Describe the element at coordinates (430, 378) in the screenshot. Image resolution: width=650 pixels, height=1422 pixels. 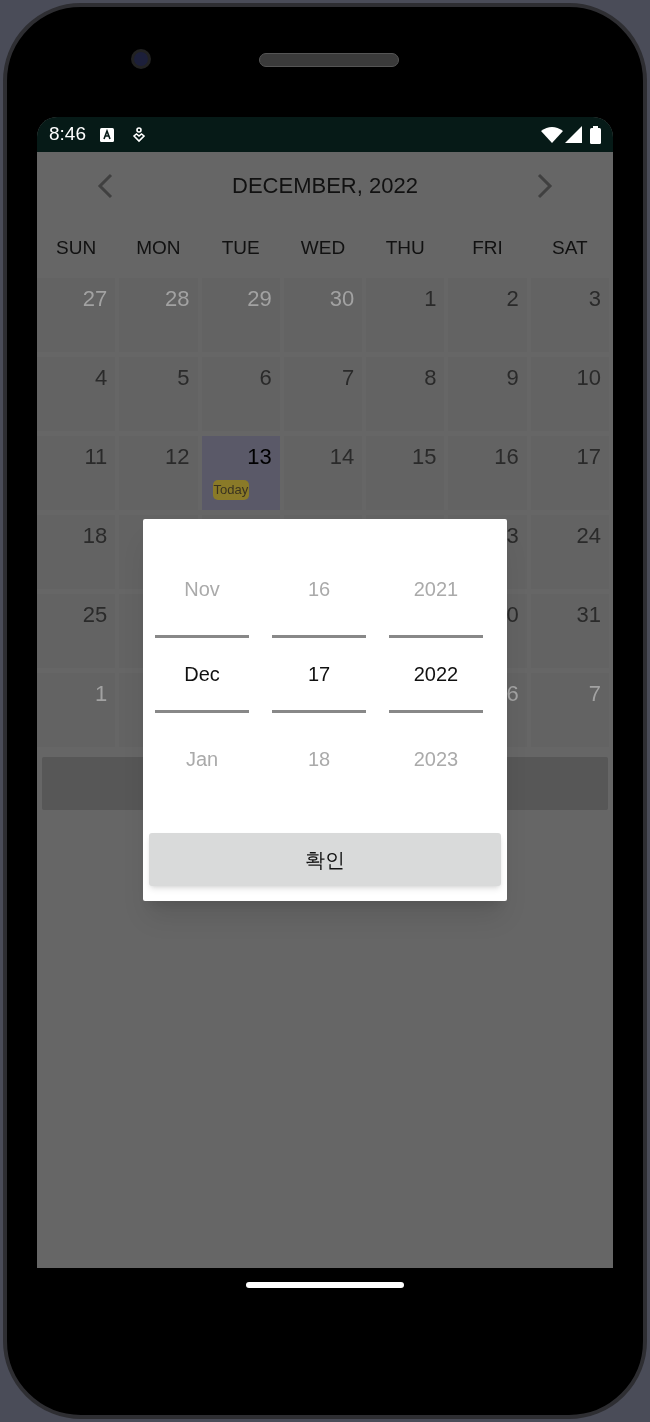
I see `day-number: 8` at that location.